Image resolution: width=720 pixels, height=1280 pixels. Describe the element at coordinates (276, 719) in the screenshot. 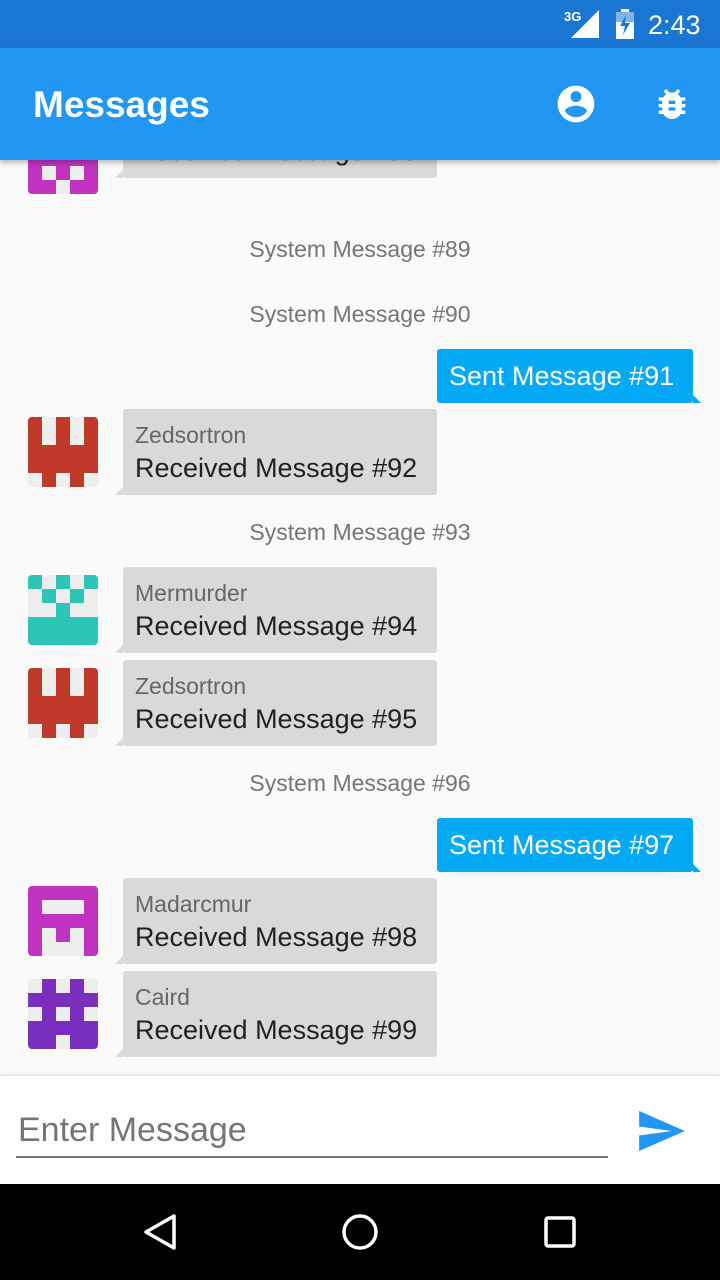

I see `message-text: Received Message #95` at that location.